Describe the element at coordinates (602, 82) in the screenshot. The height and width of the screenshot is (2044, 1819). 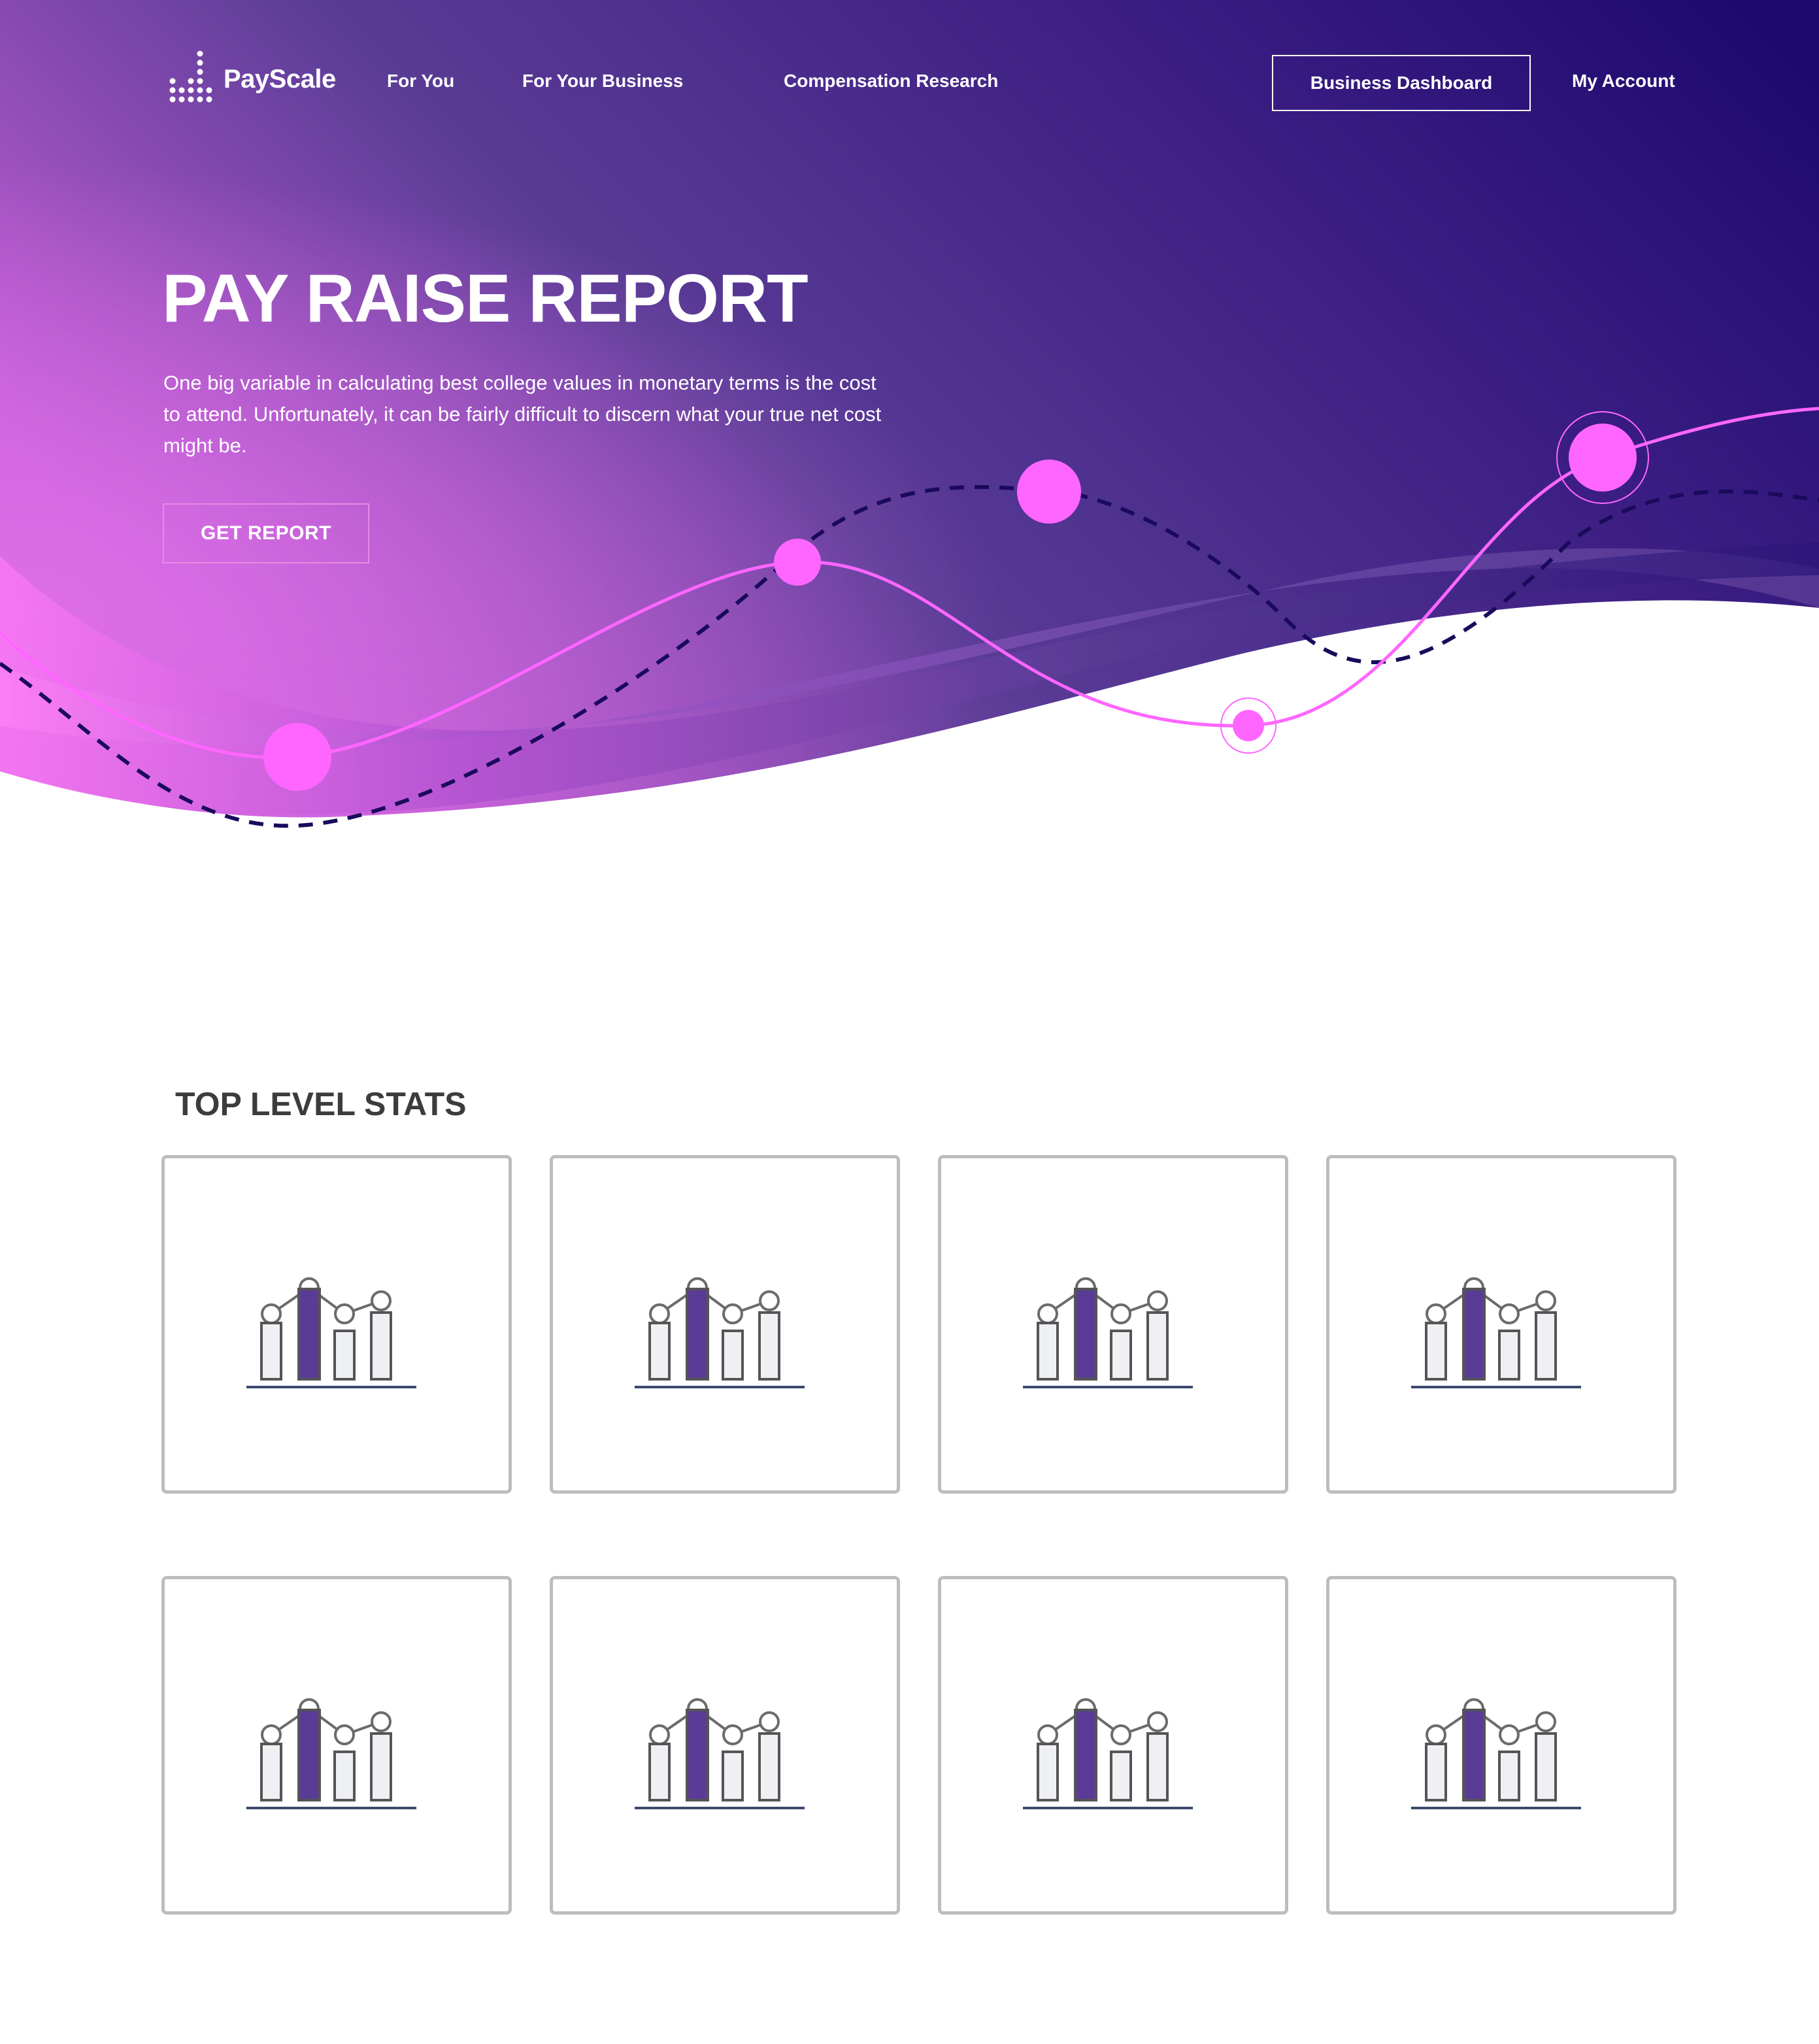
I see `nav-for-your-business: For Your Business` at that location.